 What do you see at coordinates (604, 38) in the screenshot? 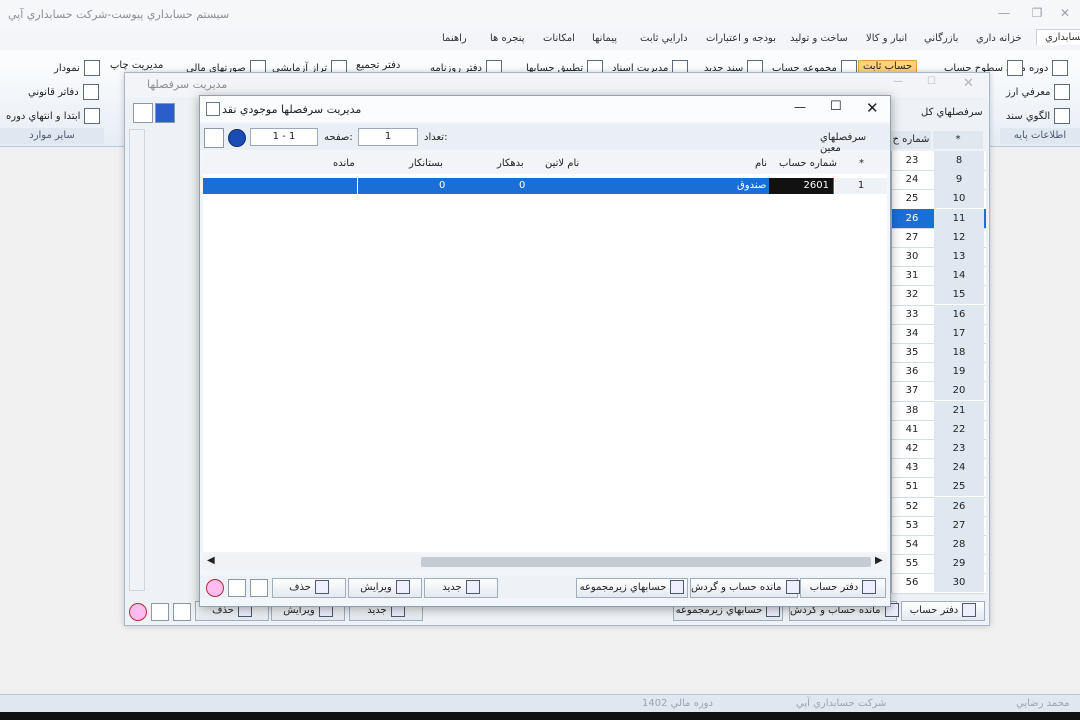
I see `tab-contracts: پیمانها` at bounding box center [604, 38].